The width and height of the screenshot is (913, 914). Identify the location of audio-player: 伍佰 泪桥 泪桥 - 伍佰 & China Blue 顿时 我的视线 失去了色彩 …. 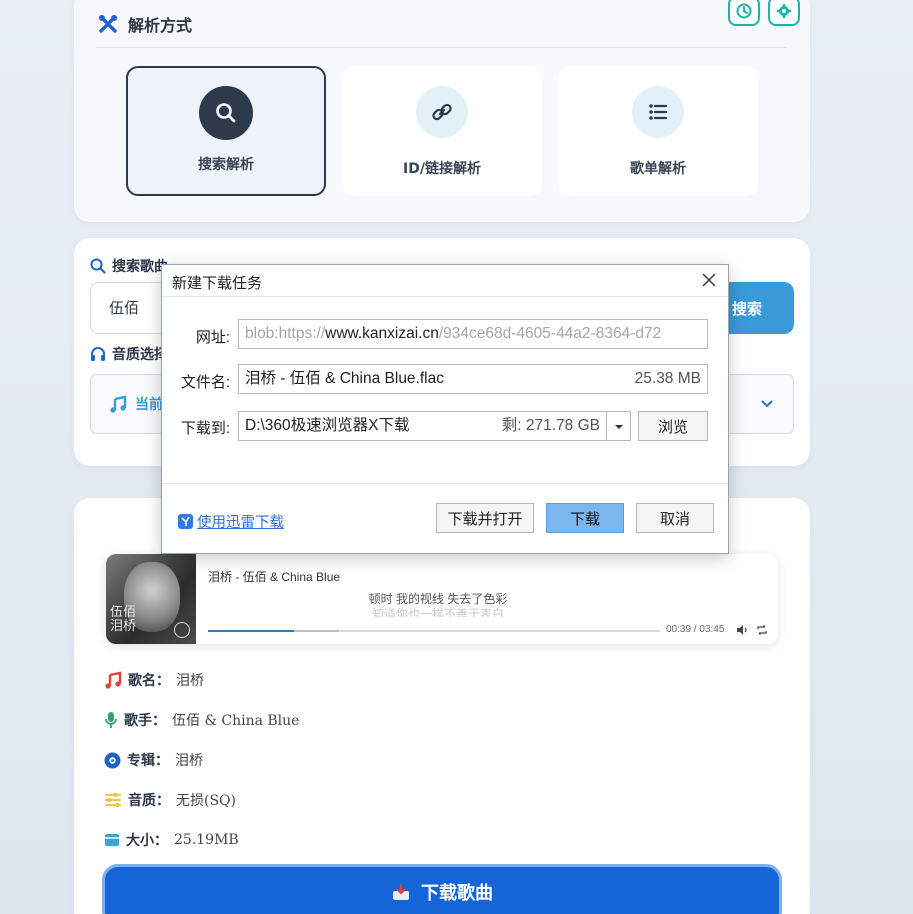
(442, 599).